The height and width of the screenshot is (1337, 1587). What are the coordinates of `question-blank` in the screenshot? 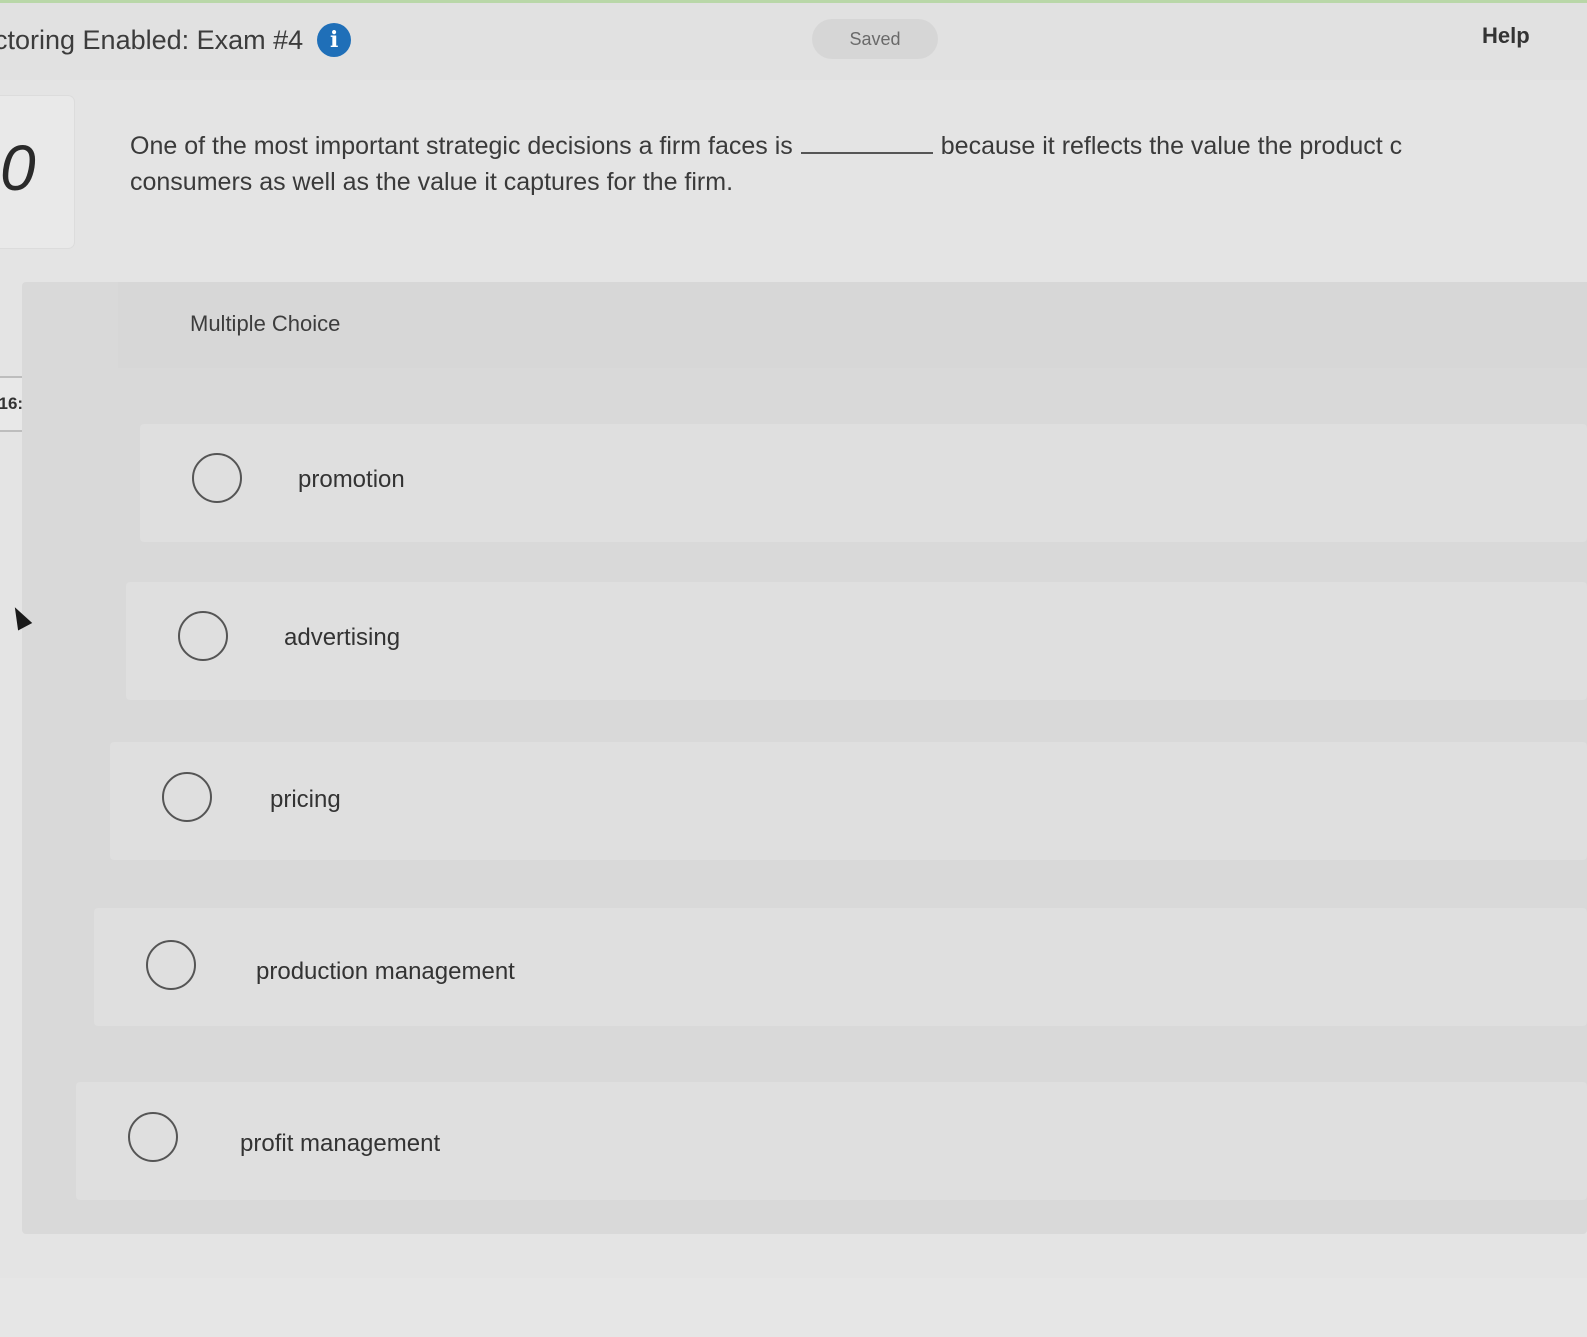 It's located at (866, 153).